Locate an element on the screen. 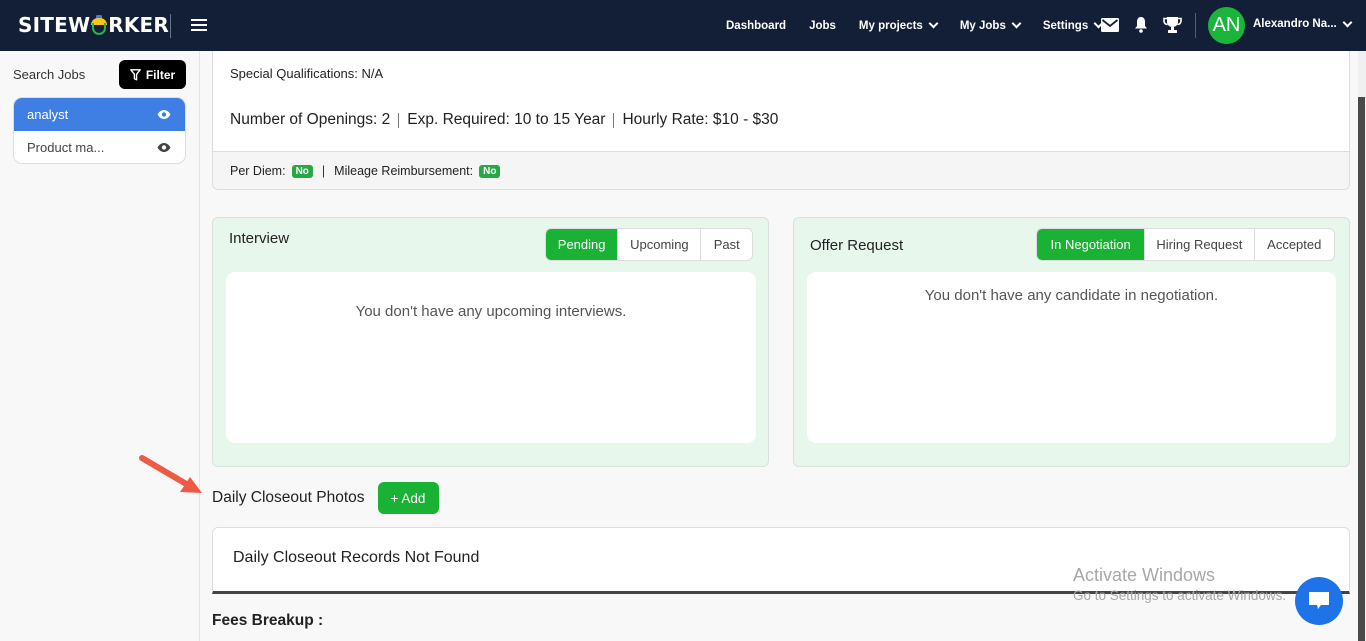 The width and height of the screenshot is (1366, 641). logo-text-end: RKER is located at coordinates (138, 25).